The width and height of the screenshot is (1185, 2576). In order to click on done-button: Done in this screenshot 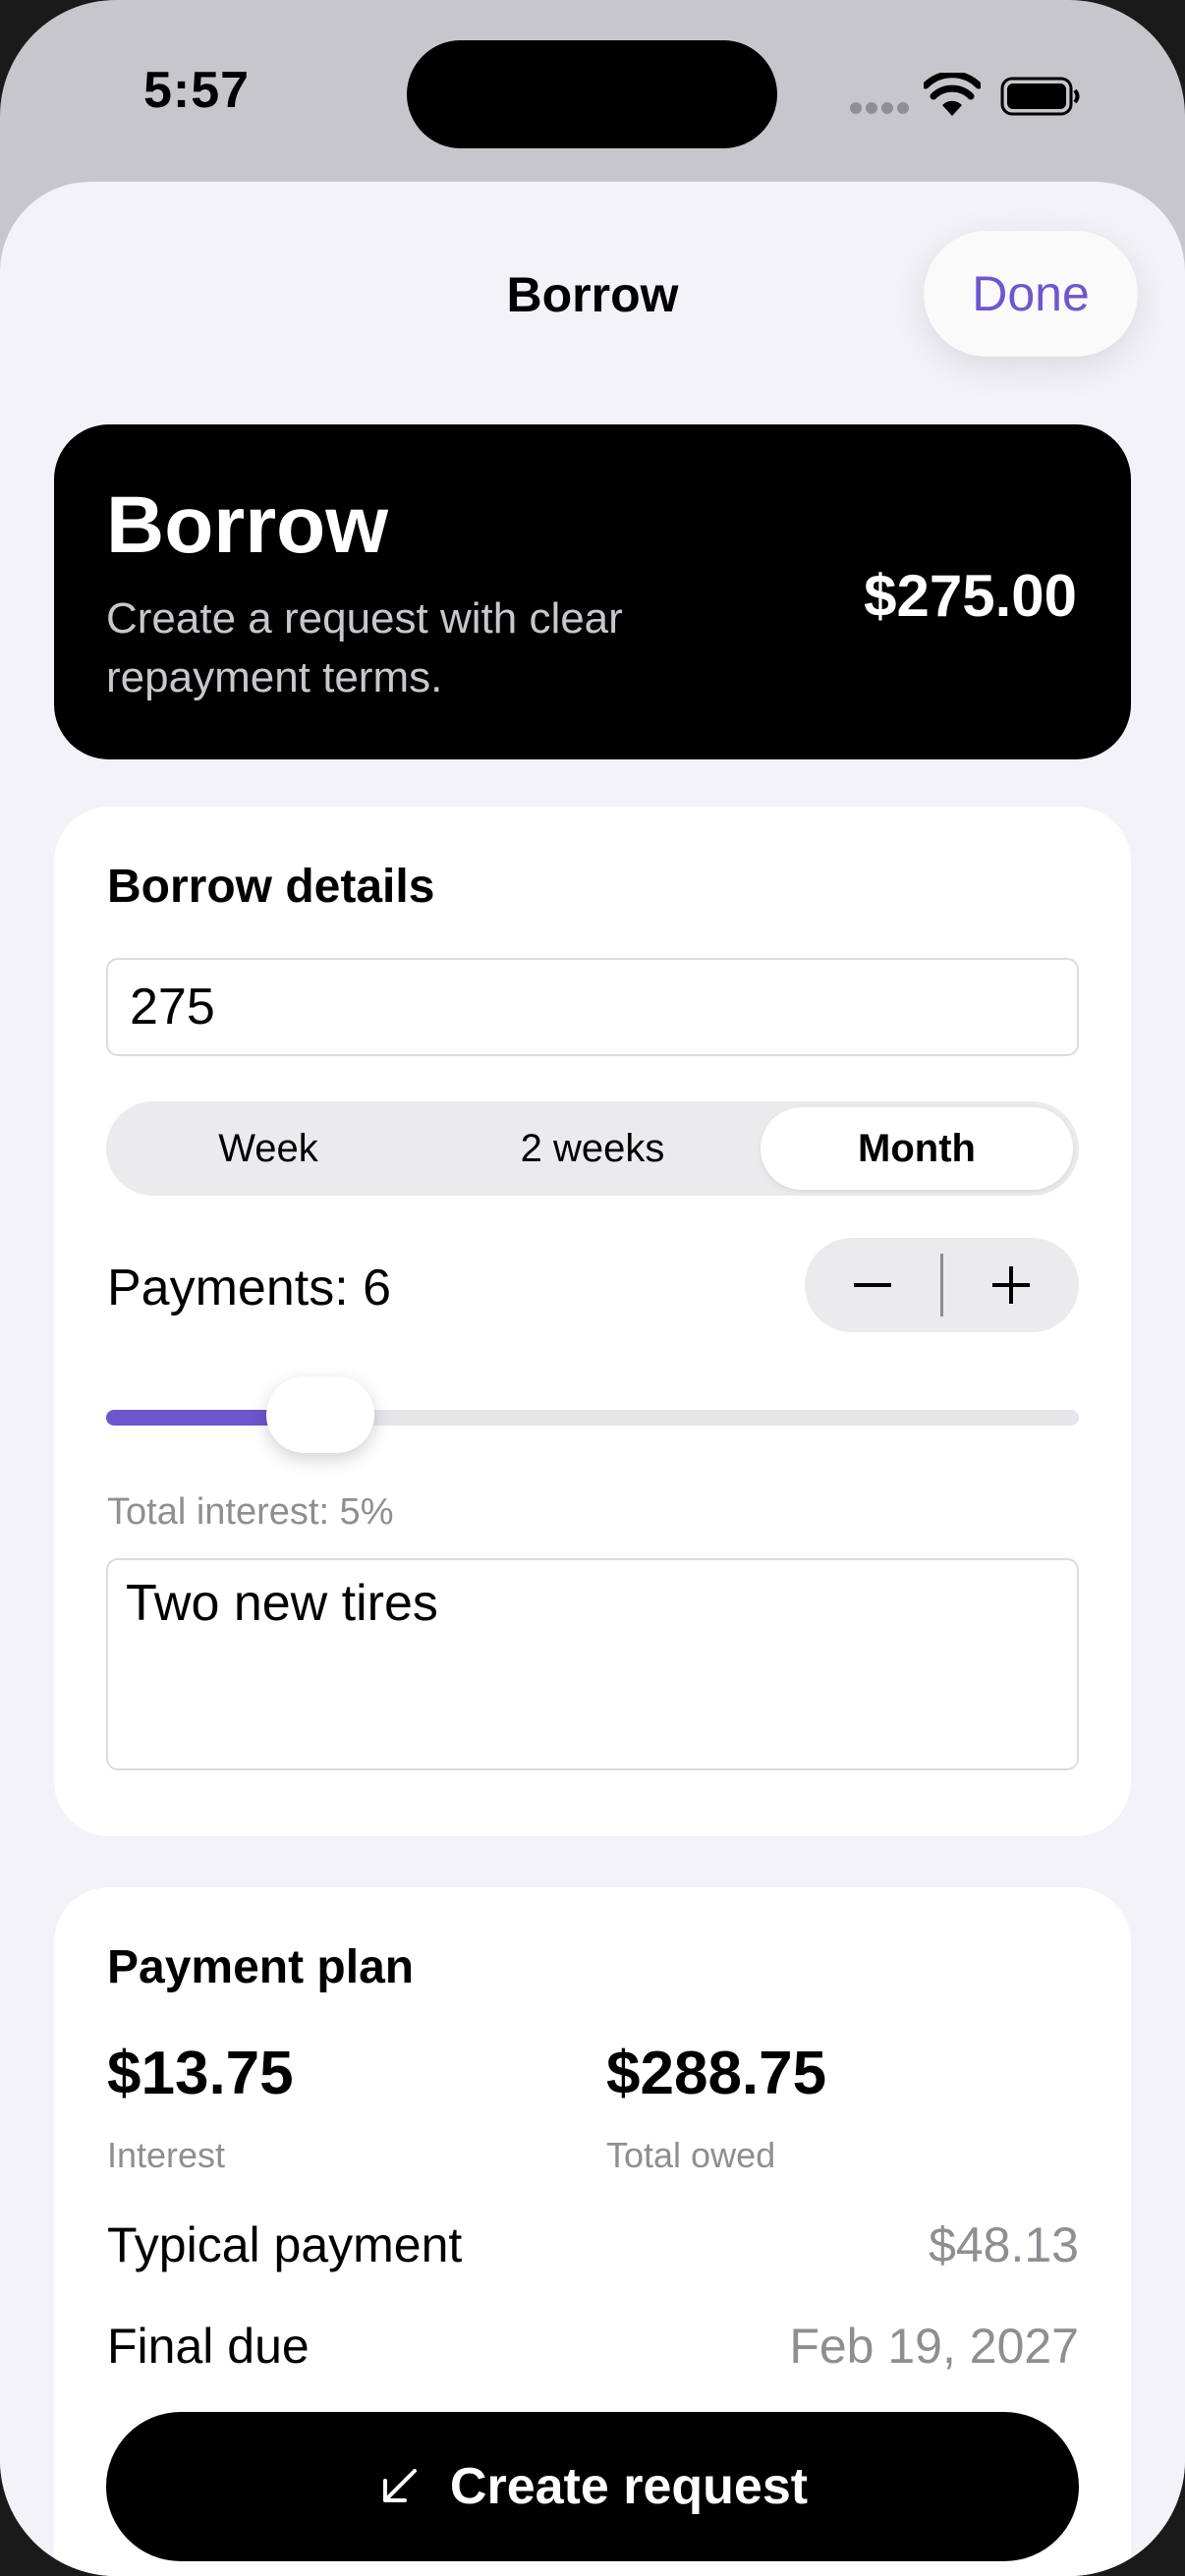, I will do `click(1031, 294)`.